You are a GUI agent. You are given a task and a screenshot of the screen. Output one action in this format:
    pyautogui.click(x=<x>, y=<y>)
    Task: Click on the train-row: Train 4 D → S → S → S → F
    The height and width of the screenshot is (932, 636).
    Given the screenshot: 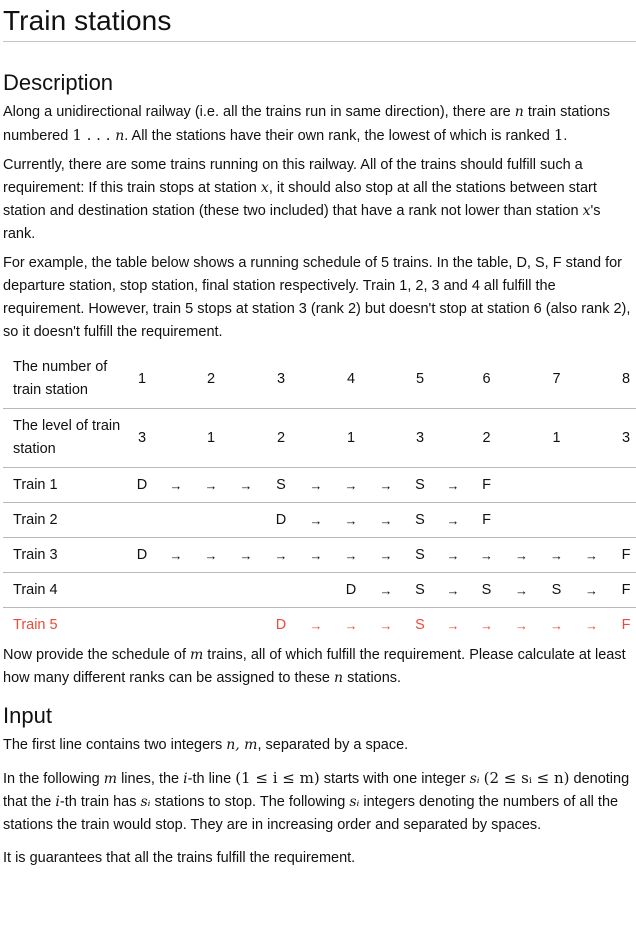 What is the action you would take?
    pyautogui.click(x=319, y=590)
    